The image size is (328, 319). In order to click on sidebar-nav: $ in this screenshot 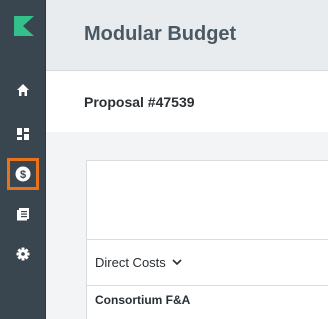, I will do `click(23, 159)`.